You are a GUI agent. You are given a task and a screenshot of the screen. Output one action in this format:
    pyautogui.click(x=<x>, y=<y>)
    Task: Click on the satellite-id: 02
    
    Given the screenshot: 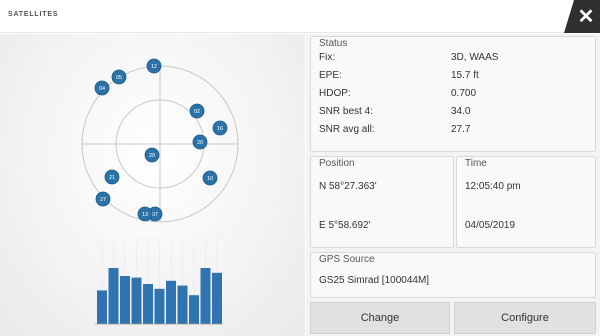 What is the action you would take?
    pyautogui.click(x=197, y=112)
    